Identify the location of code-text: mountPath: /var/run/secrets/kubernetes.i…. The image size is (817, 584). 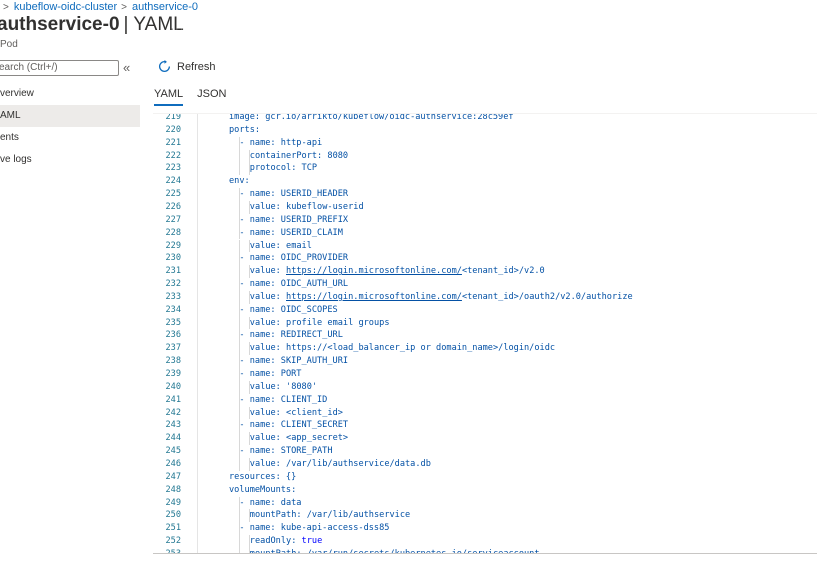
(394, 551).